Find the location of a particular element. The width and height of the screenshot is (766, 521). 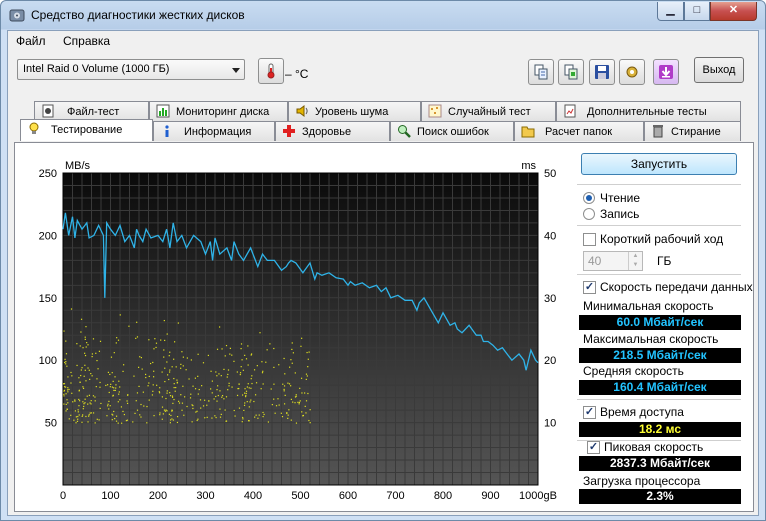

tab-random-access: Случайный тест is located at coordinates (488, 111).